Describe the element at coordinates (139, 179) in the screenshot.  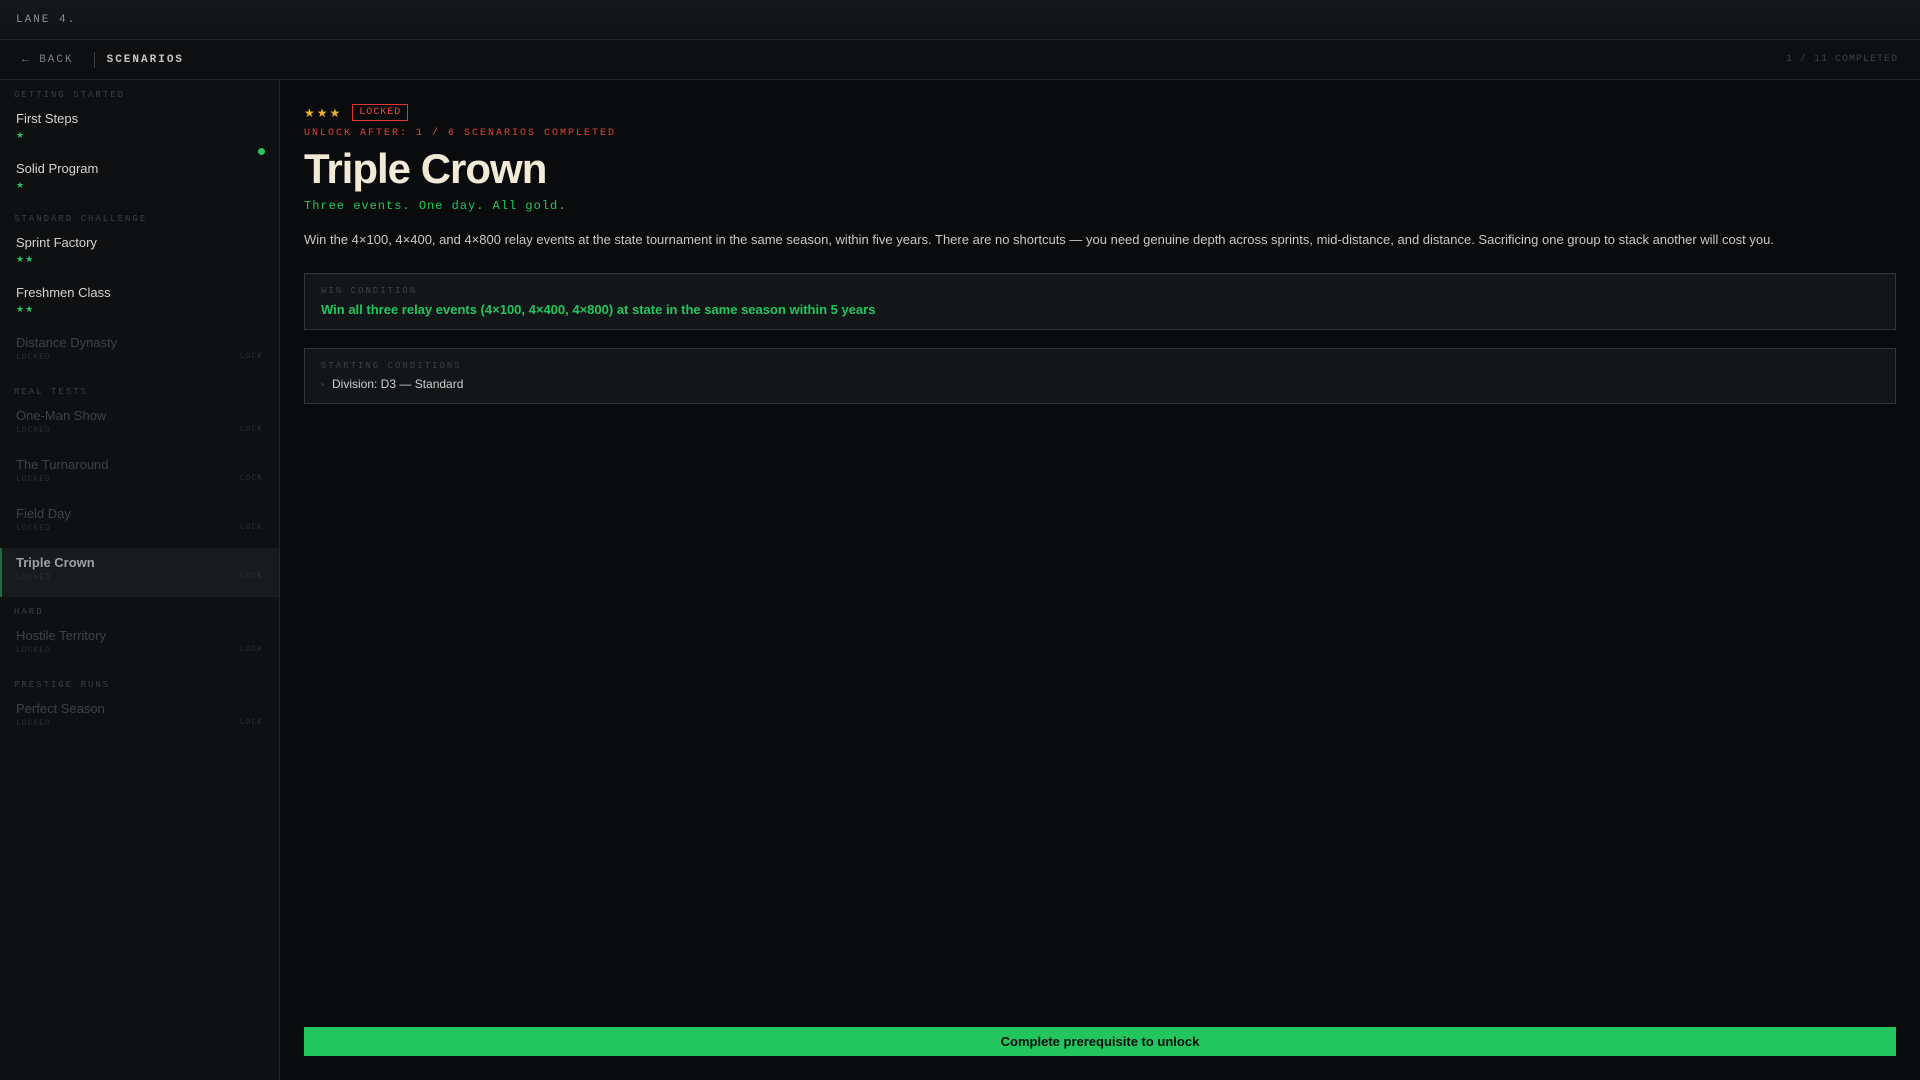
I see `sidebar-item-solid-program: Solid Program ★` at that location.